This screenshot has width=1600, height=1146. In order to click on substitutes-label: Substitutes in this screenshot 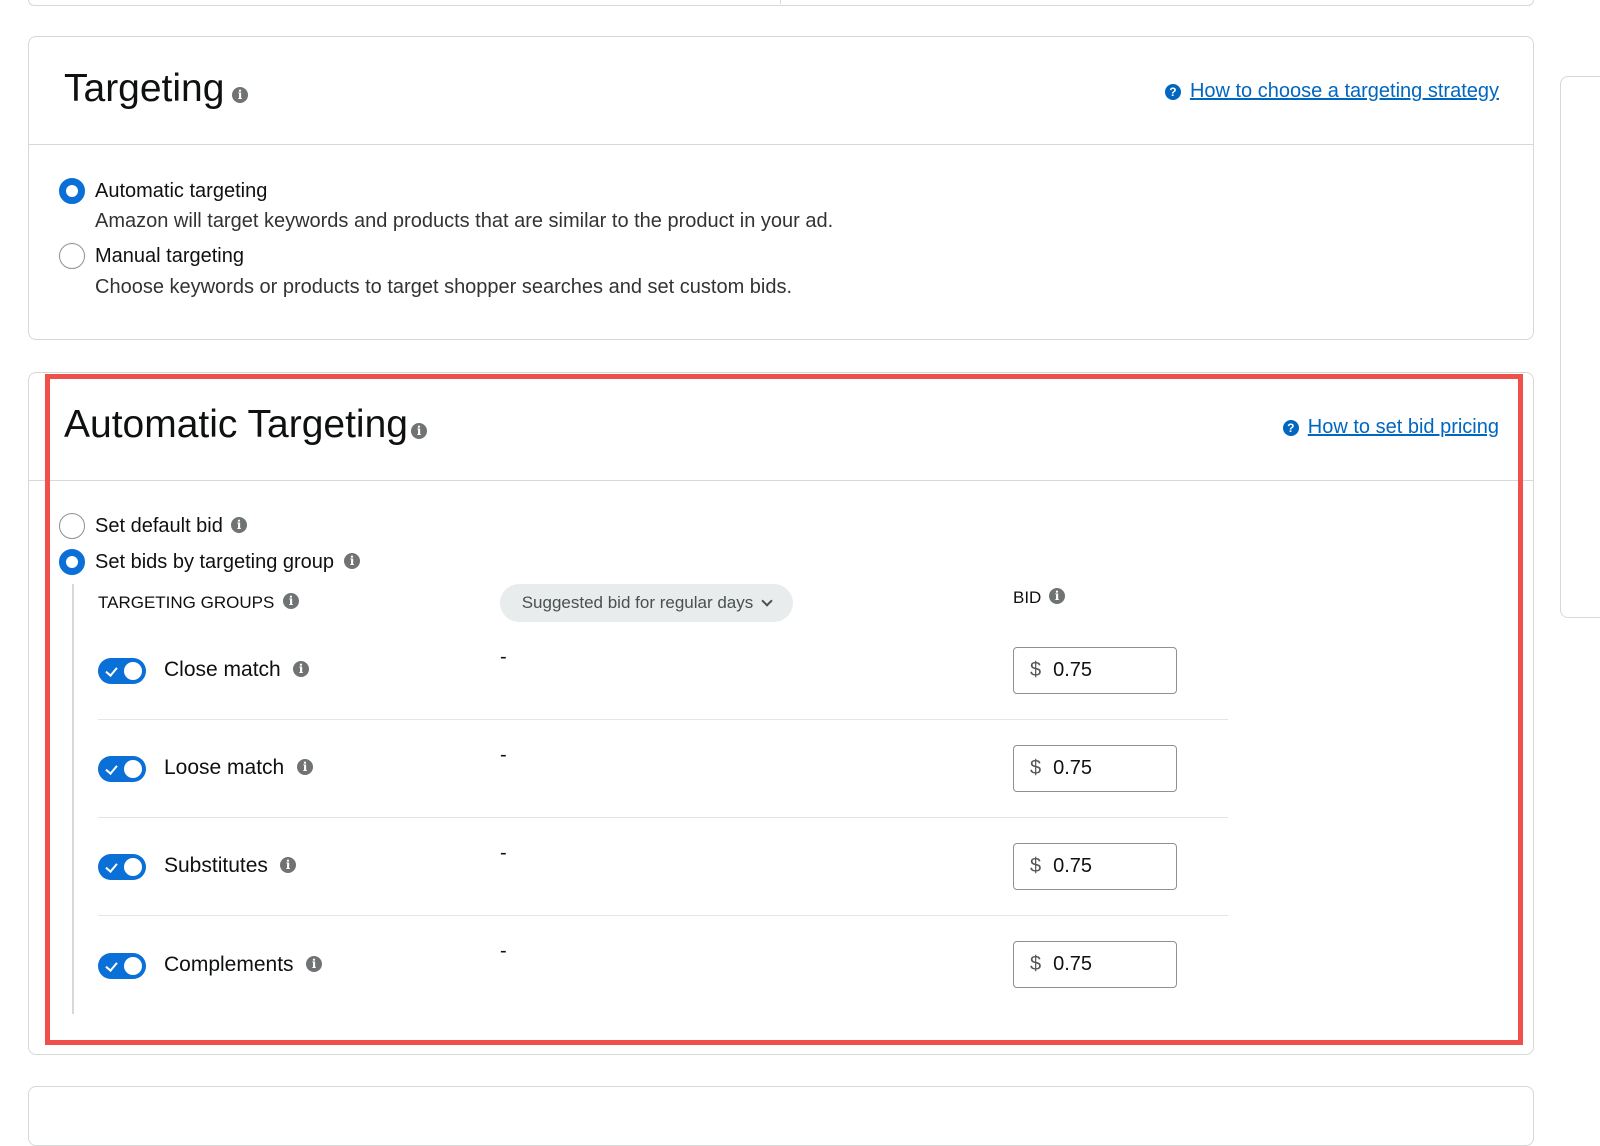, I will do `click(216, 865)`.